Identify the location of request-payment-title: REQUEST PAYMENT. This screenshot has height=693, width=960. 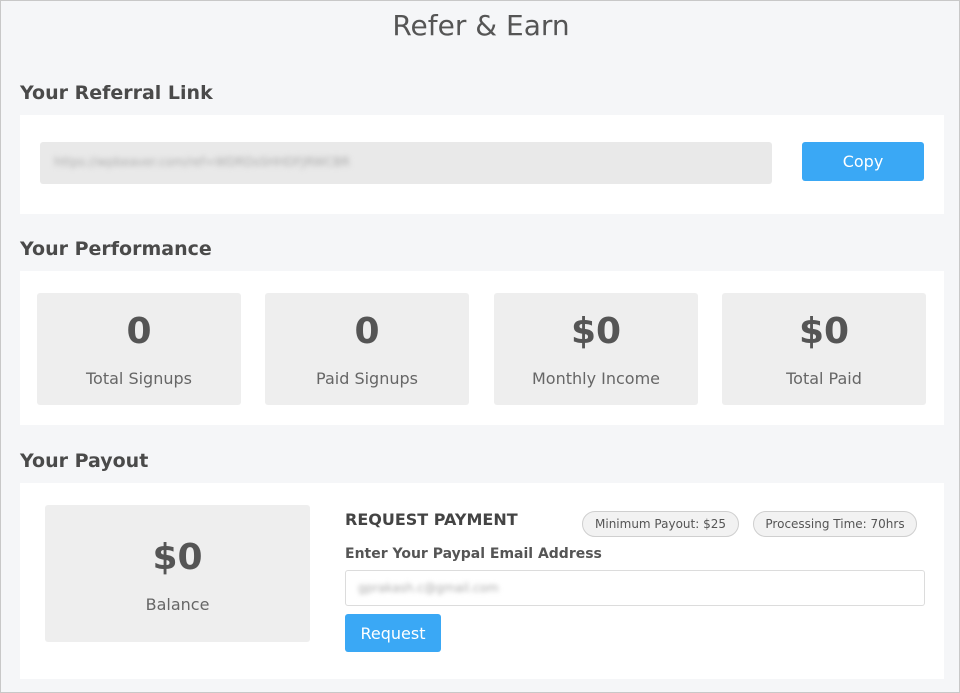
(431, 519).